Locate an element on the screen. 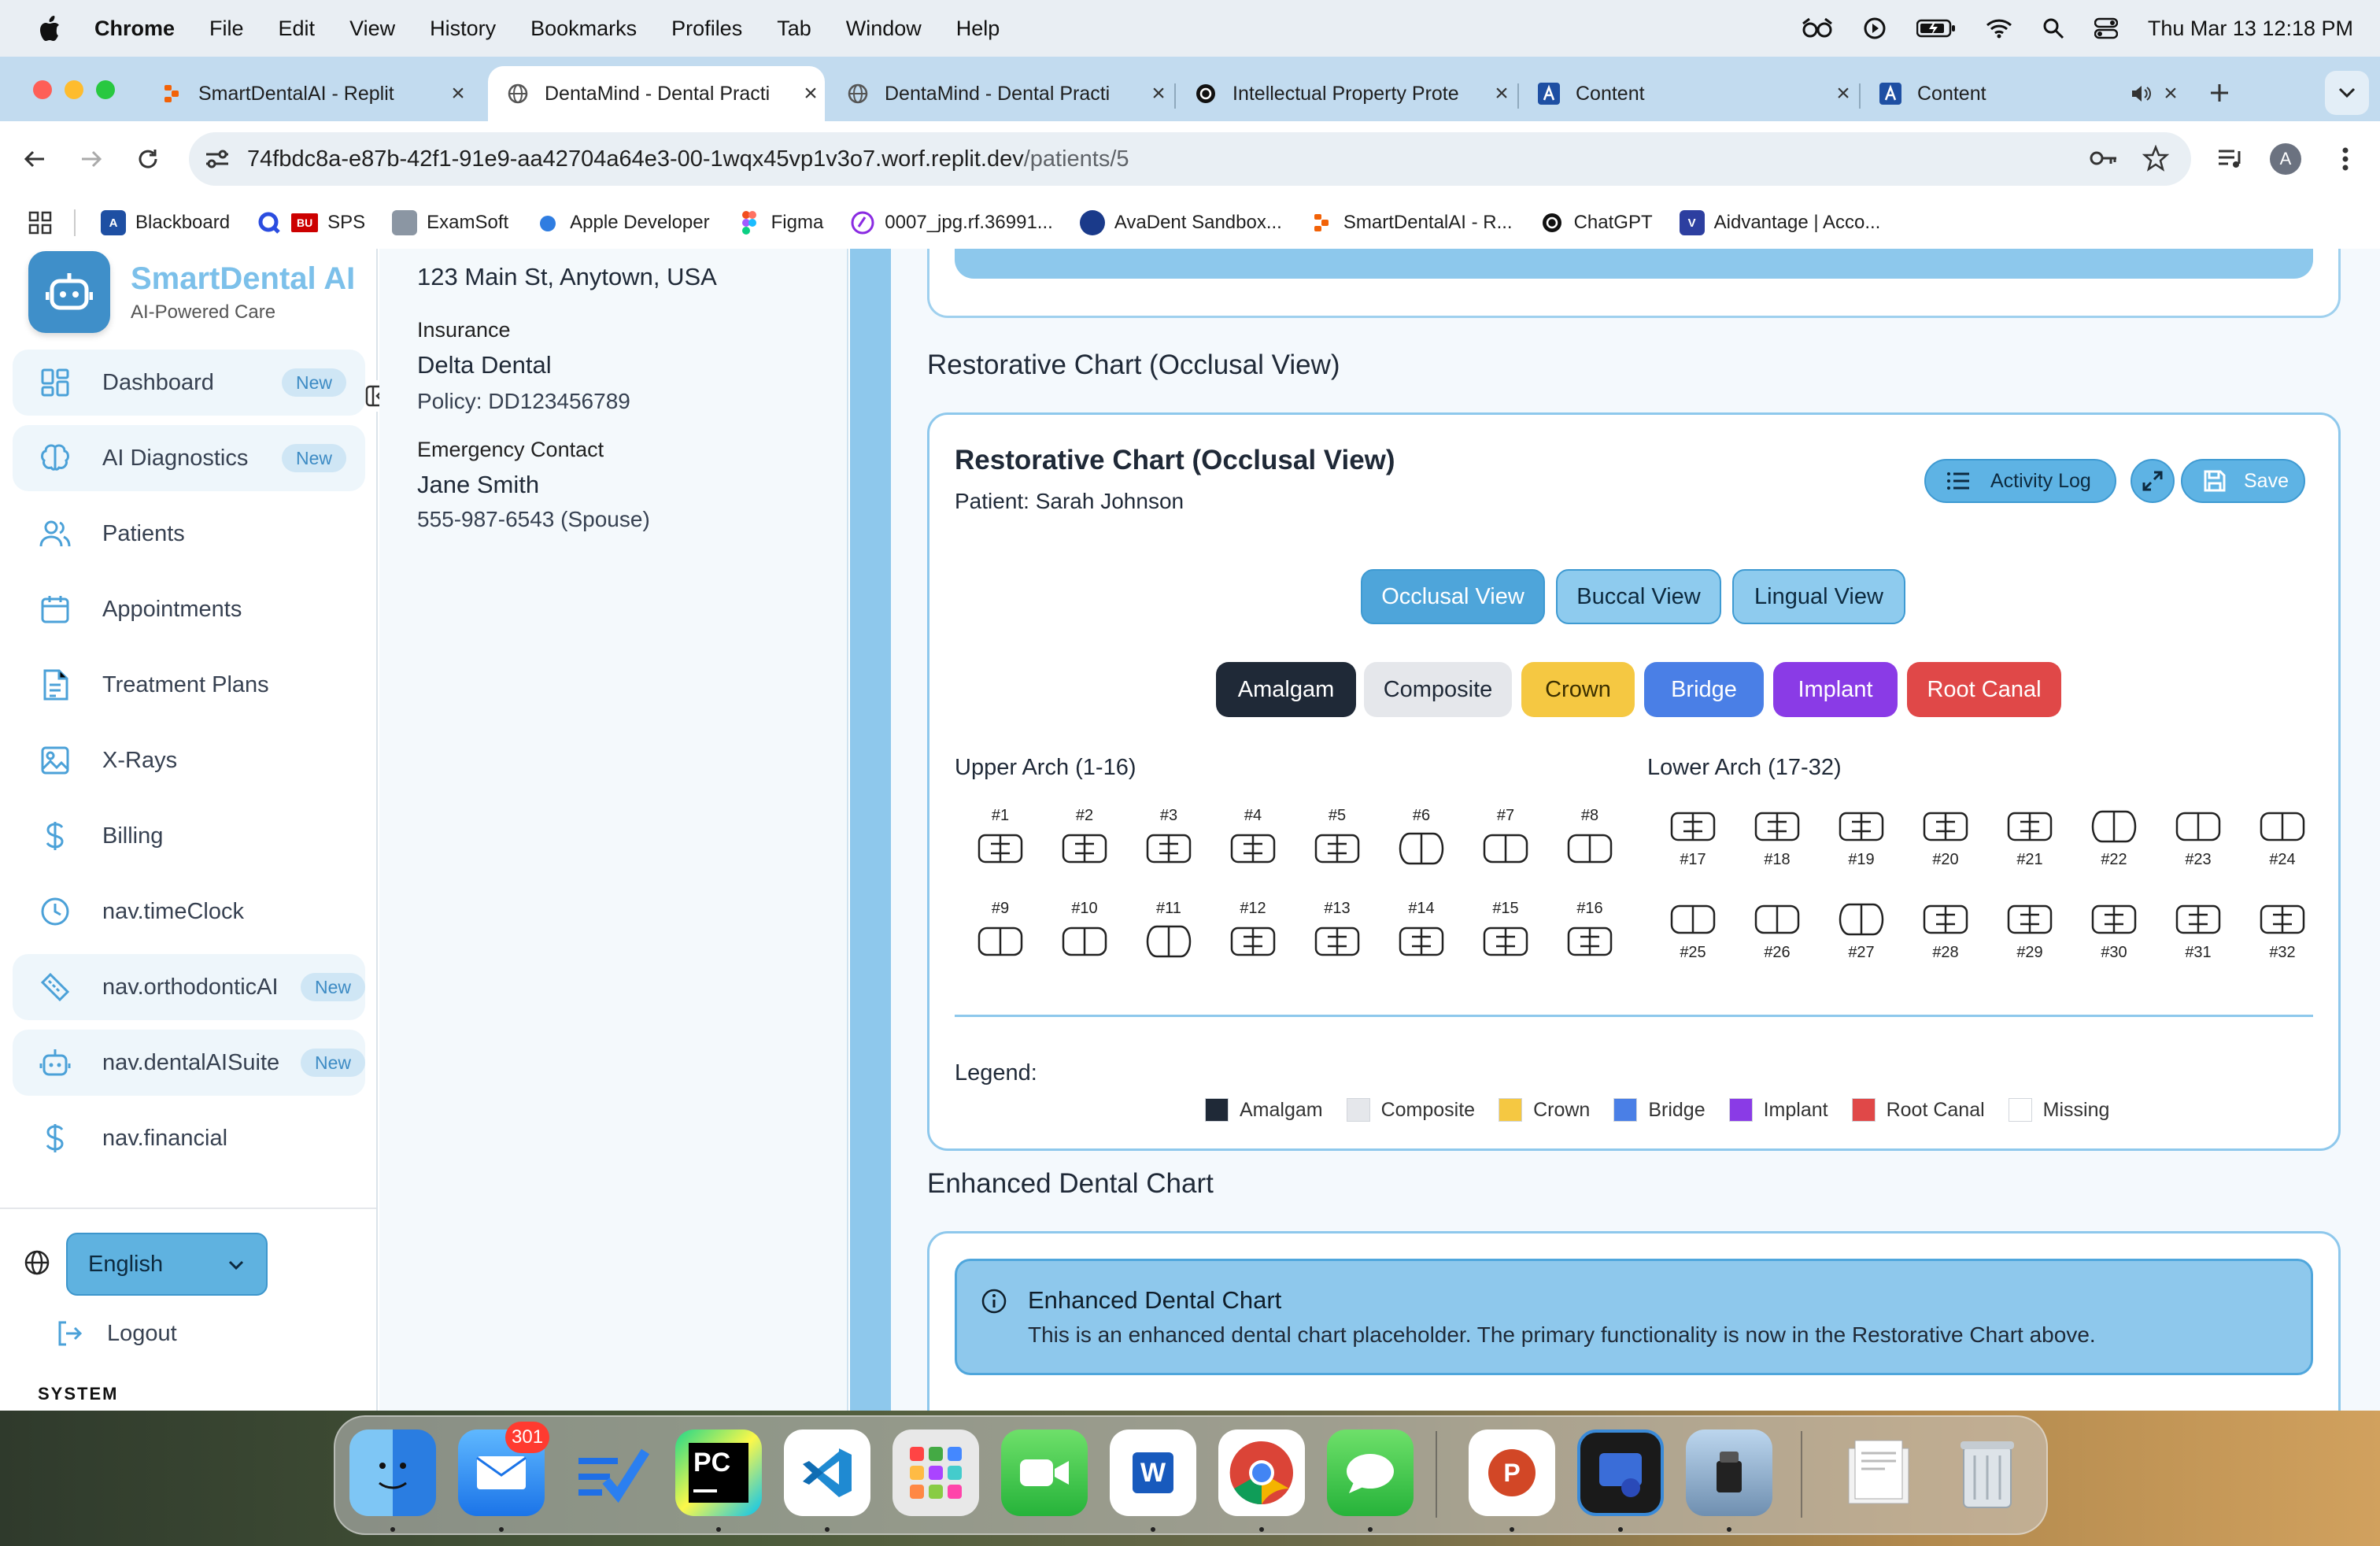  tooth-8: #8 is located at coordinates (1590, 840).